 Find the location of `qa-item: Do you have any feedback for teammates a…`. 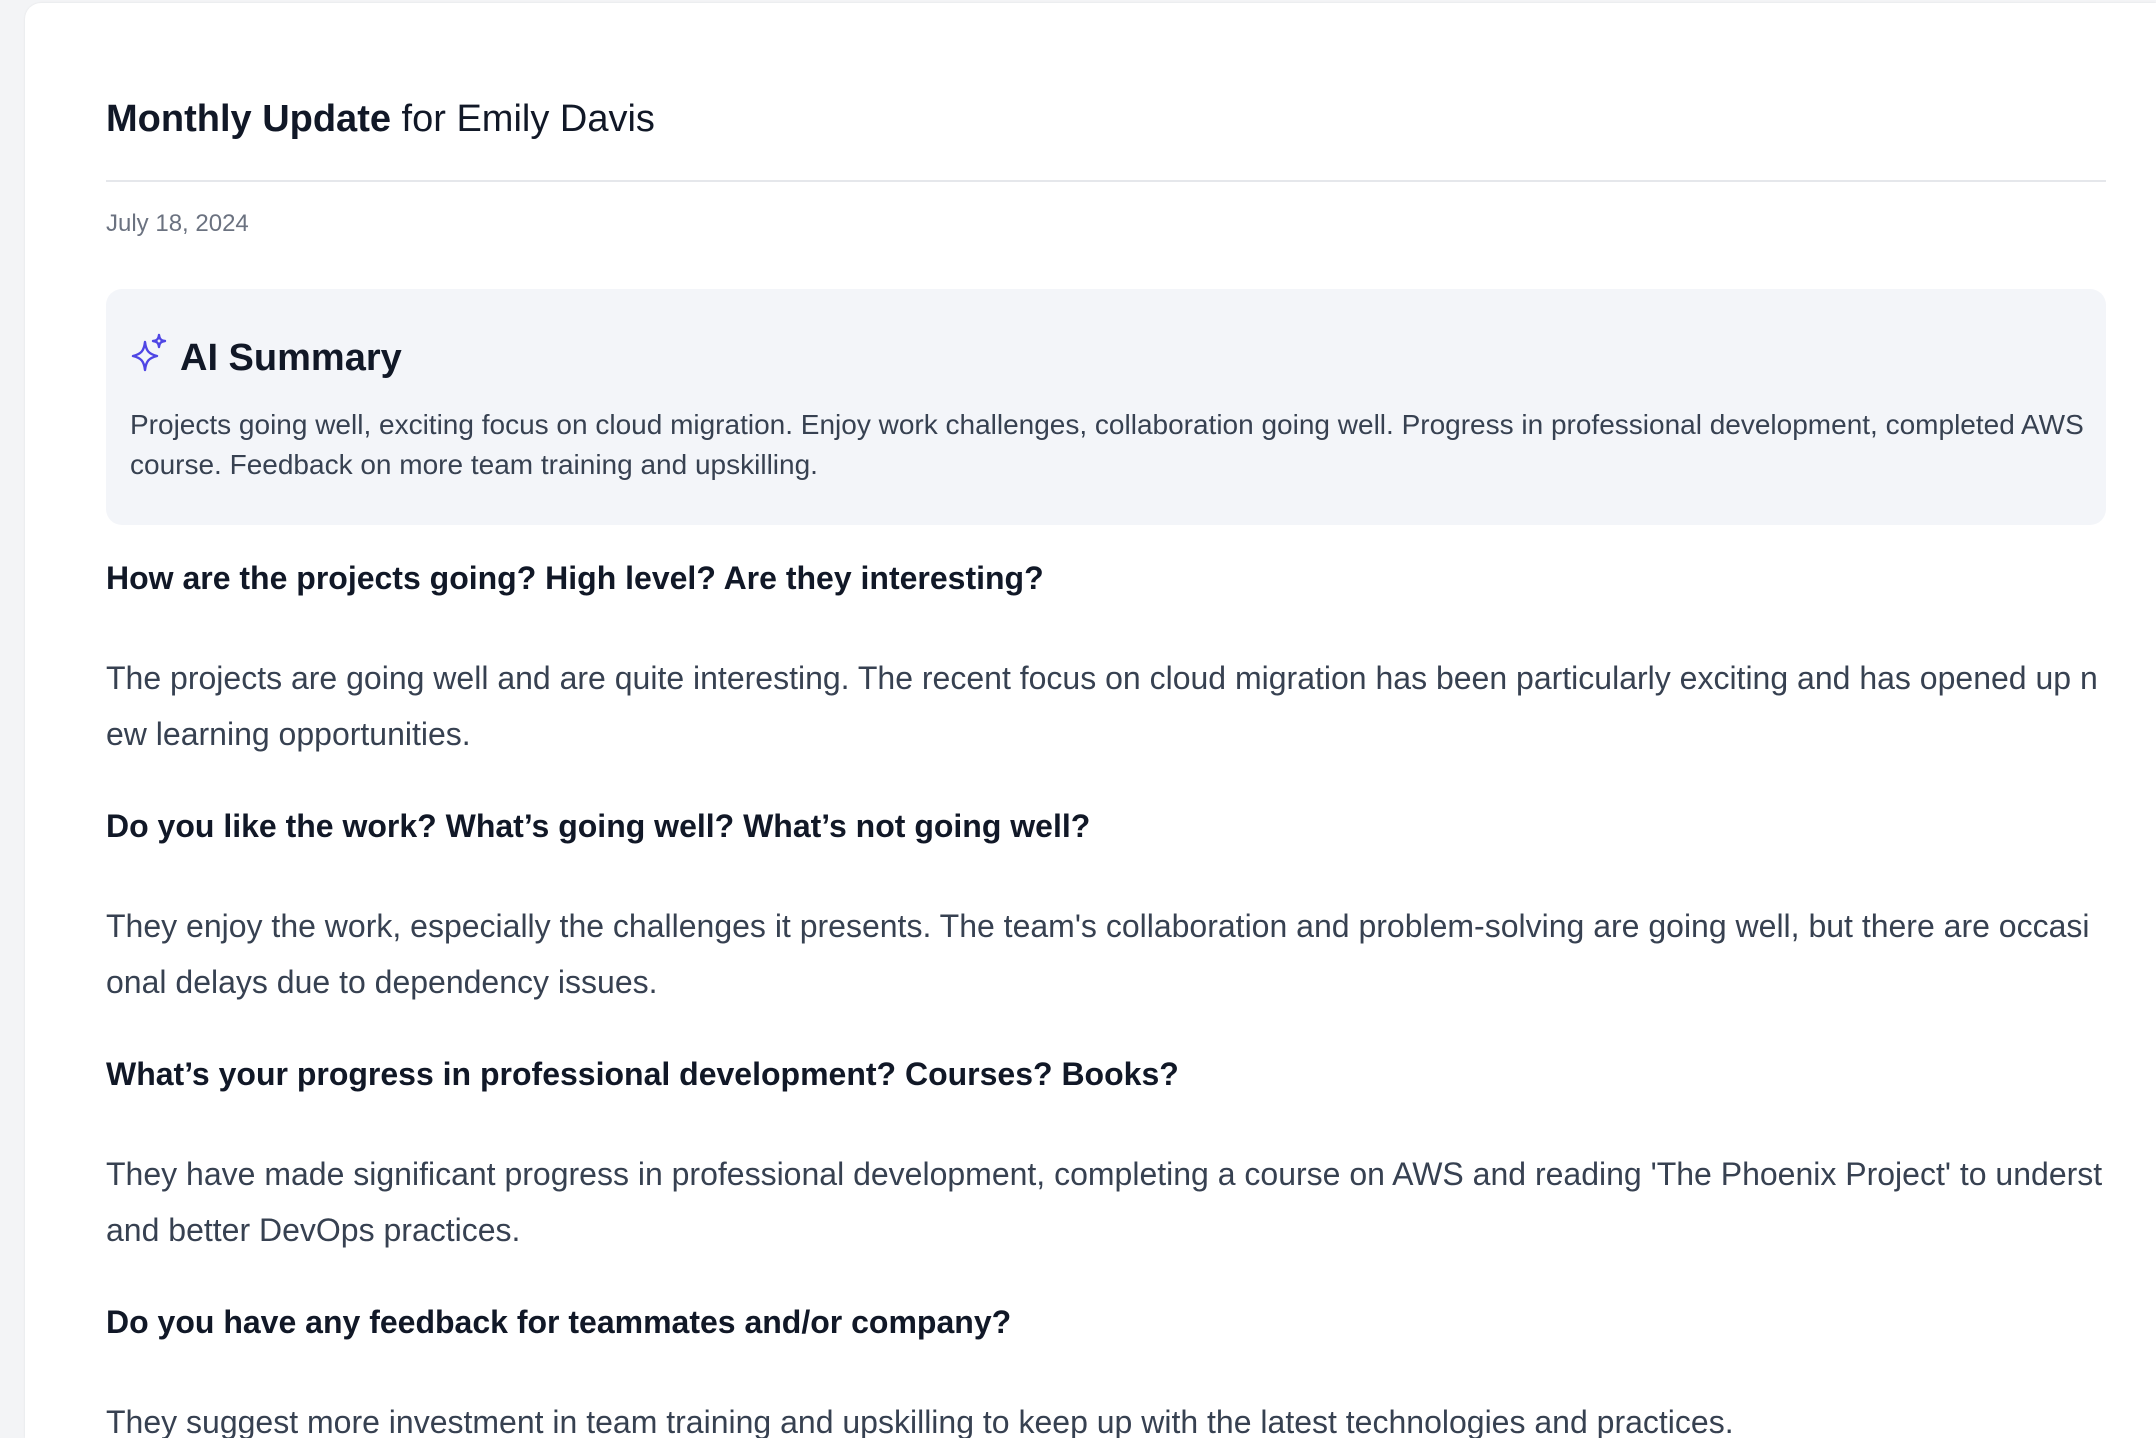

qa-item: Do you have any feedback for teammates a… is located at coordinates (1106, 1369).